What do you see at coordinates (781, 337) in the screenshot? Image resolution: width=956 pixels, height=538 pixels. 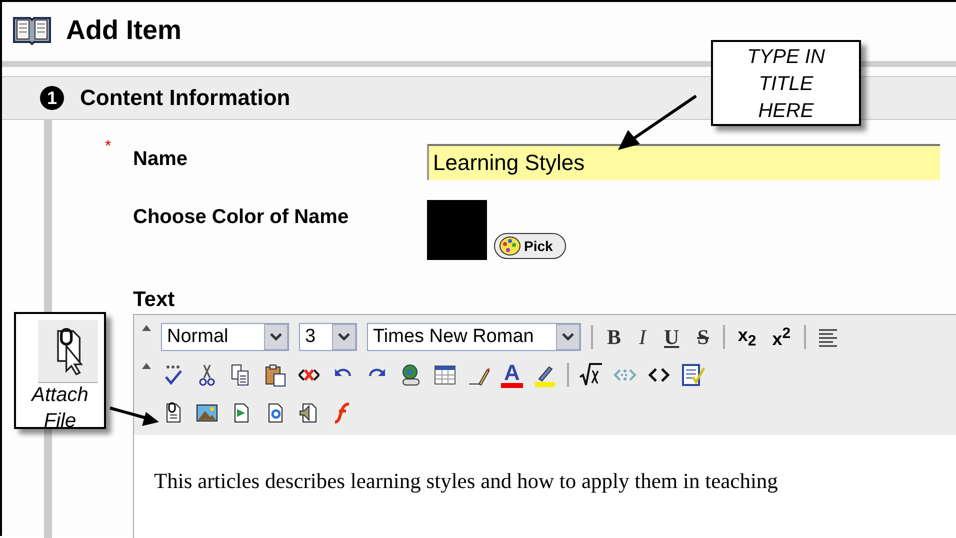 I see `superscript-button: x$^{2}$` at bounding box center [781, 337].